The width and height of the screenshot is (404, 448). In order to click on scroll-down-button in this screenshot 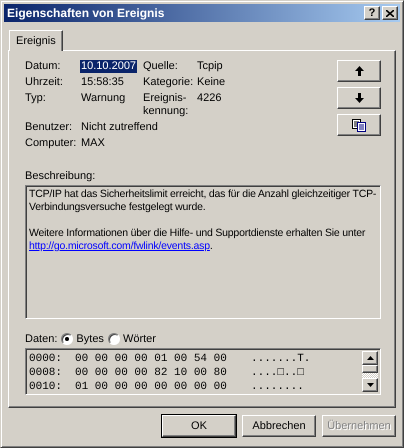, I will do `click(370, 385)`.